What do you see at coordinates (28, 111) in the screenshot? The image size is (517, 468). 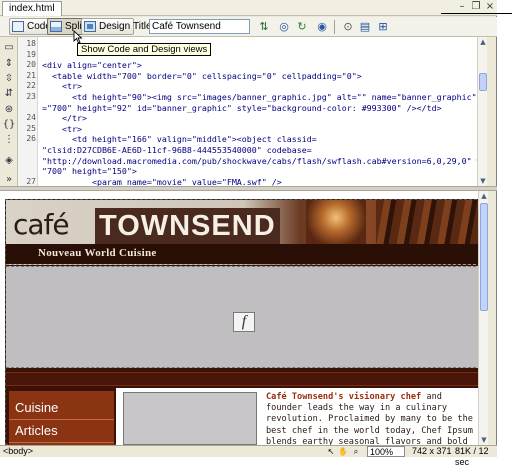 I see `line-number-gutter: 18 19 20 21 22 23 24 25 26 27` at bounding box center [28, 111].